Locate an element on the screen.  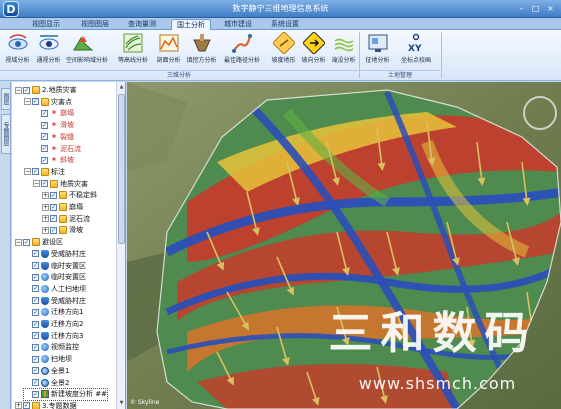
tab-system-settings: 系统设置 is located at coordinates (285, 24).